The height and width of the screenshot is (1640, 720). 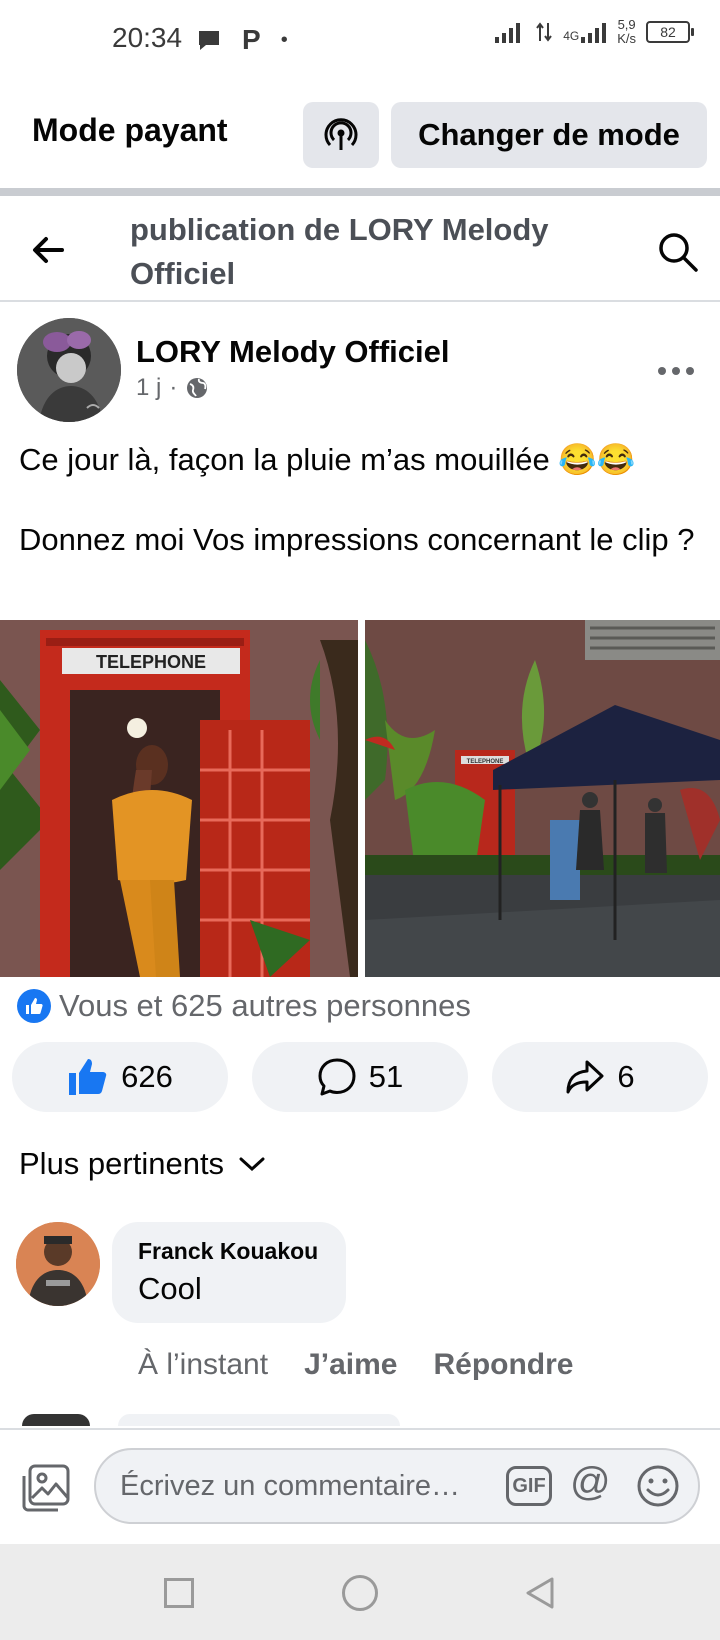 What do you see at coordinates (310, 1486) in the screenshot?
I see `comment-input` at bounding box center [310, 1486].